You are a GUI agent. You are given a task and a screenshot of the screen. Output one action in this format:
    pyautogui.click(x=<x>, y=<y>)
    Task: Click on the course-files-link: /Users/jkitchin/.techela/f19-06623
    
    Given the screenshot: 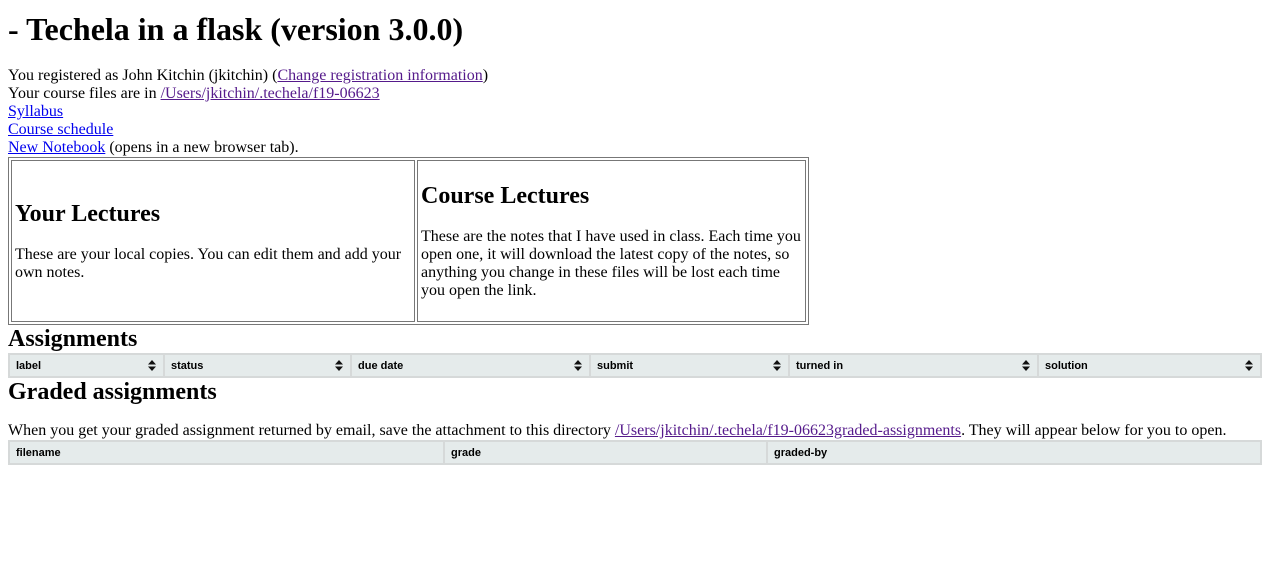 What is the action you would take?
    pyautogui.click(x=270, y=93)
    